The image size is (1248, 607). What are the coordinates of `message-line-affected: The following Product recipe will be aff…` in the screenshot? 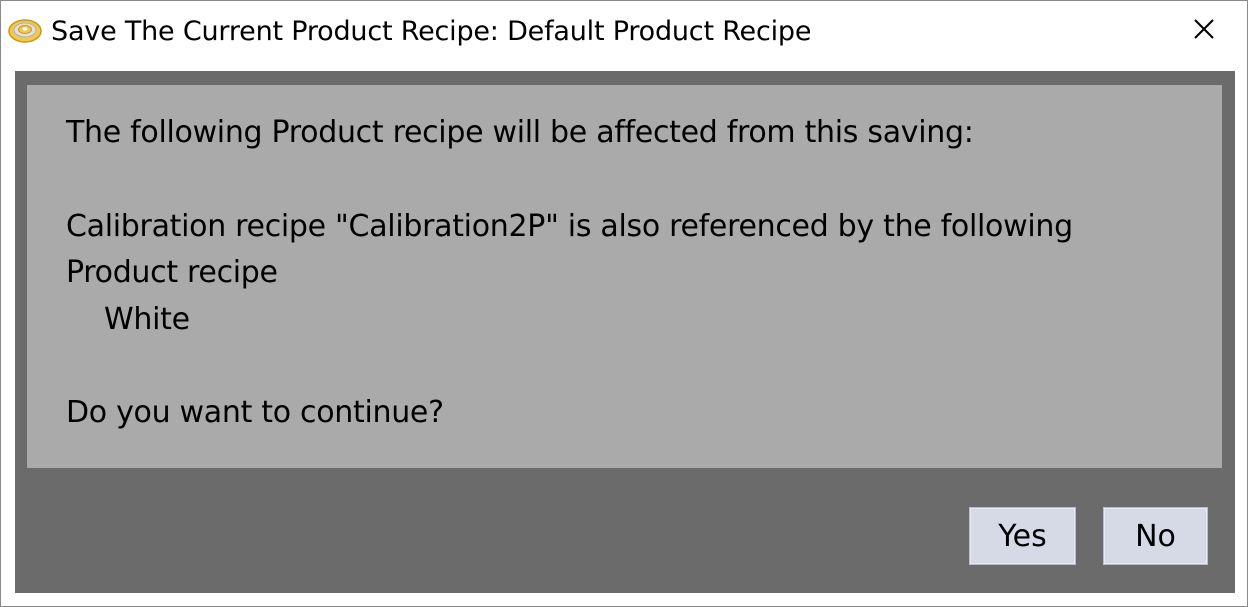 It's located at (520, 132).